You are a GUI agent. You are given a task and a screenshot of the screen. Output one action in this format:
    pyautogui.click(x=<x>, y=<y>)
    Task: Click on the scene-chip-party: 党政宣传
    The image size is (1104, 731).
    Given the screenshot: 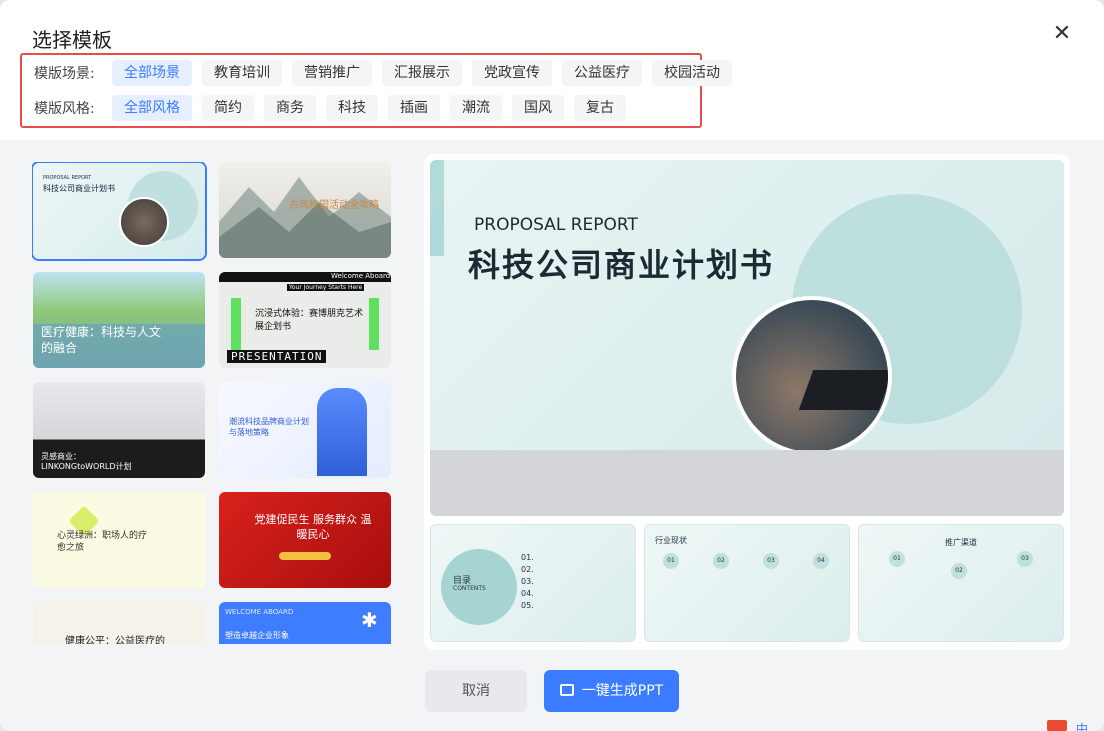 What is the action you would take?
    pyautogui.click(x=512, y=73)
    